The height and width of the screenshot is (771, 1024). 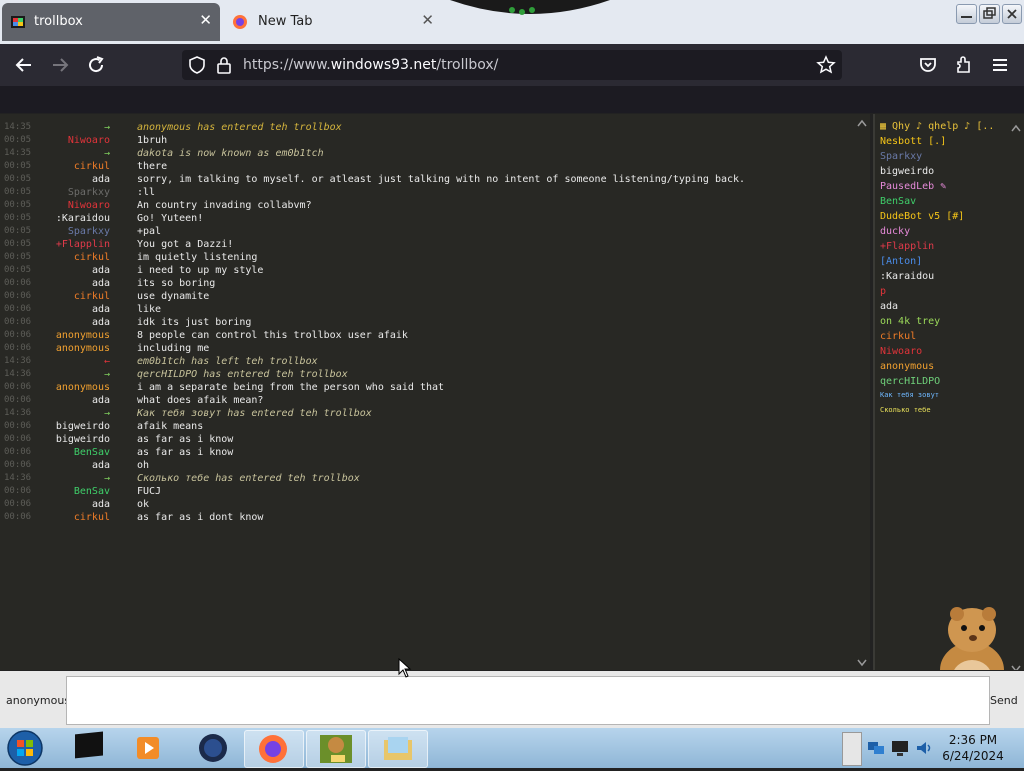 I want to click on user-list-item: Nesbott [.], so click(x=913, y=141).